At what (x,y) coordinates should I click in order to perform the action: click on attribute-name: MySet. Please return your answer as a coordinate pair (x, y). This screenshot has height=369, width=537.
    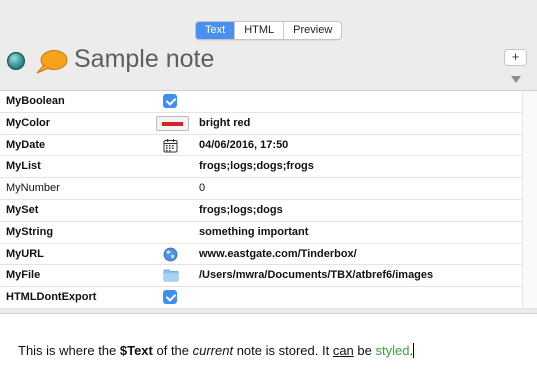
    Looking at the image, I should click on (22, 209).